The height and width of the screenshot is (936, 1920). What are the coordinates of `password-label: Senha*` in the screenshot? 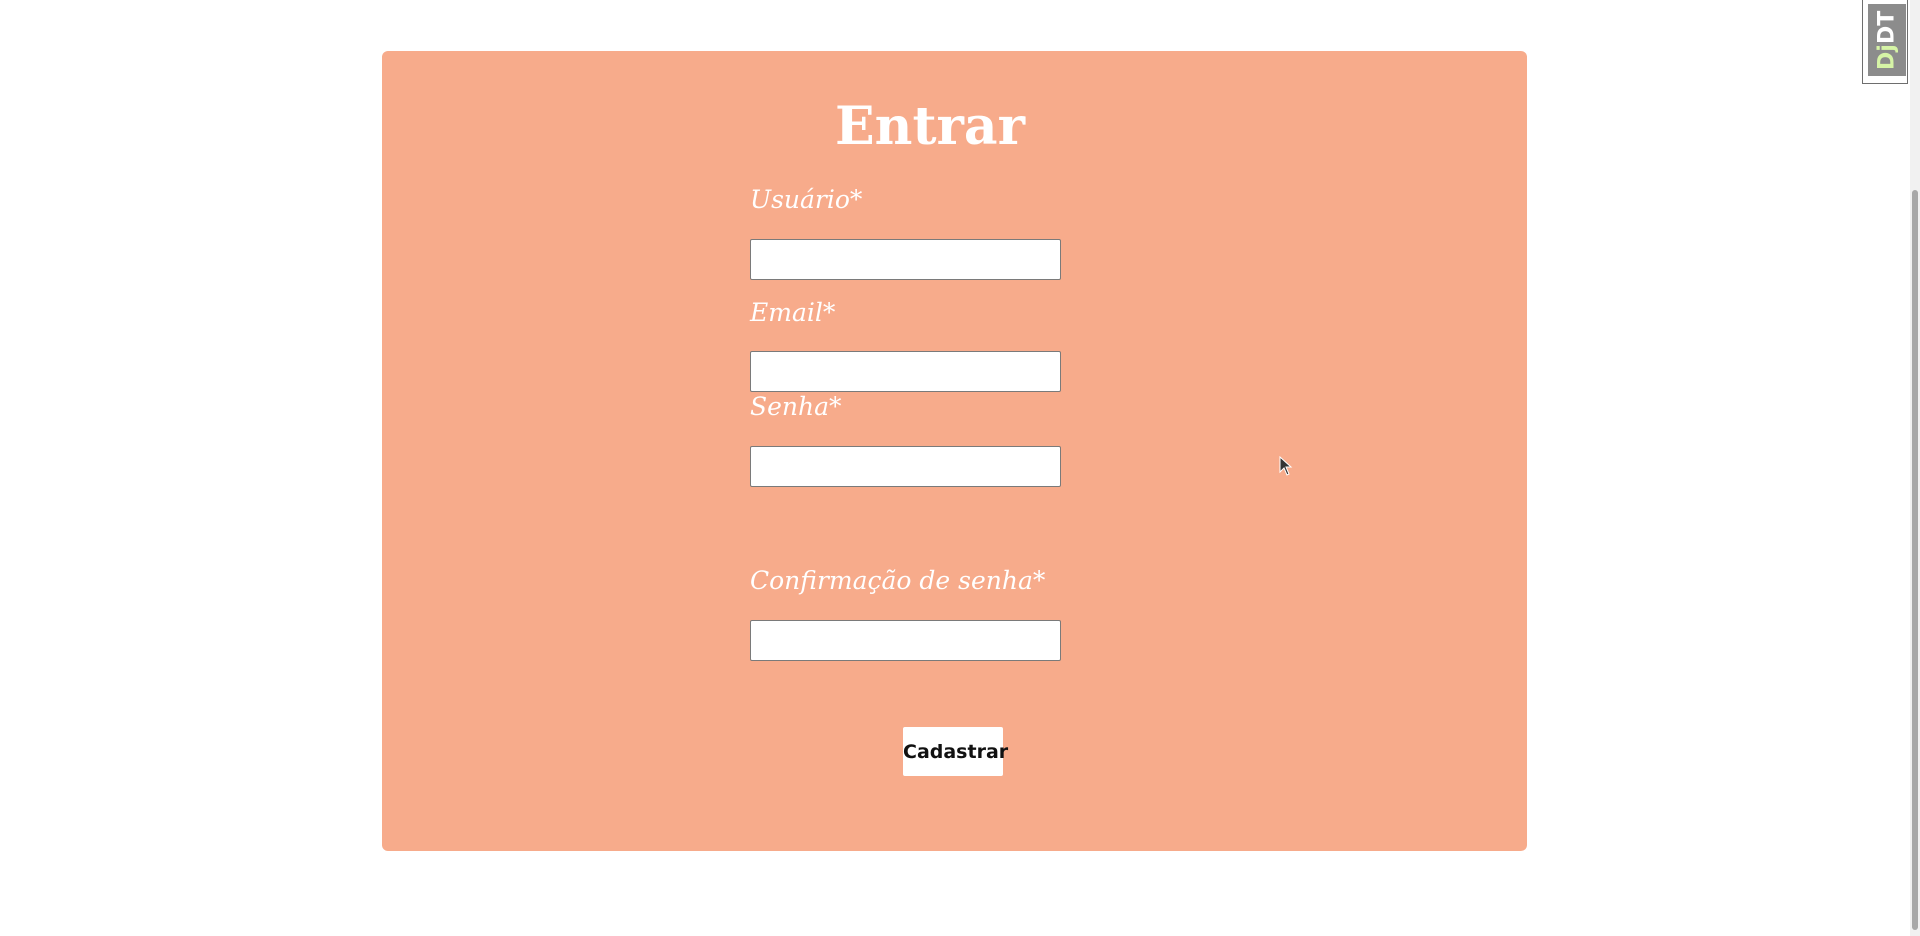 It's located at (796, 406).